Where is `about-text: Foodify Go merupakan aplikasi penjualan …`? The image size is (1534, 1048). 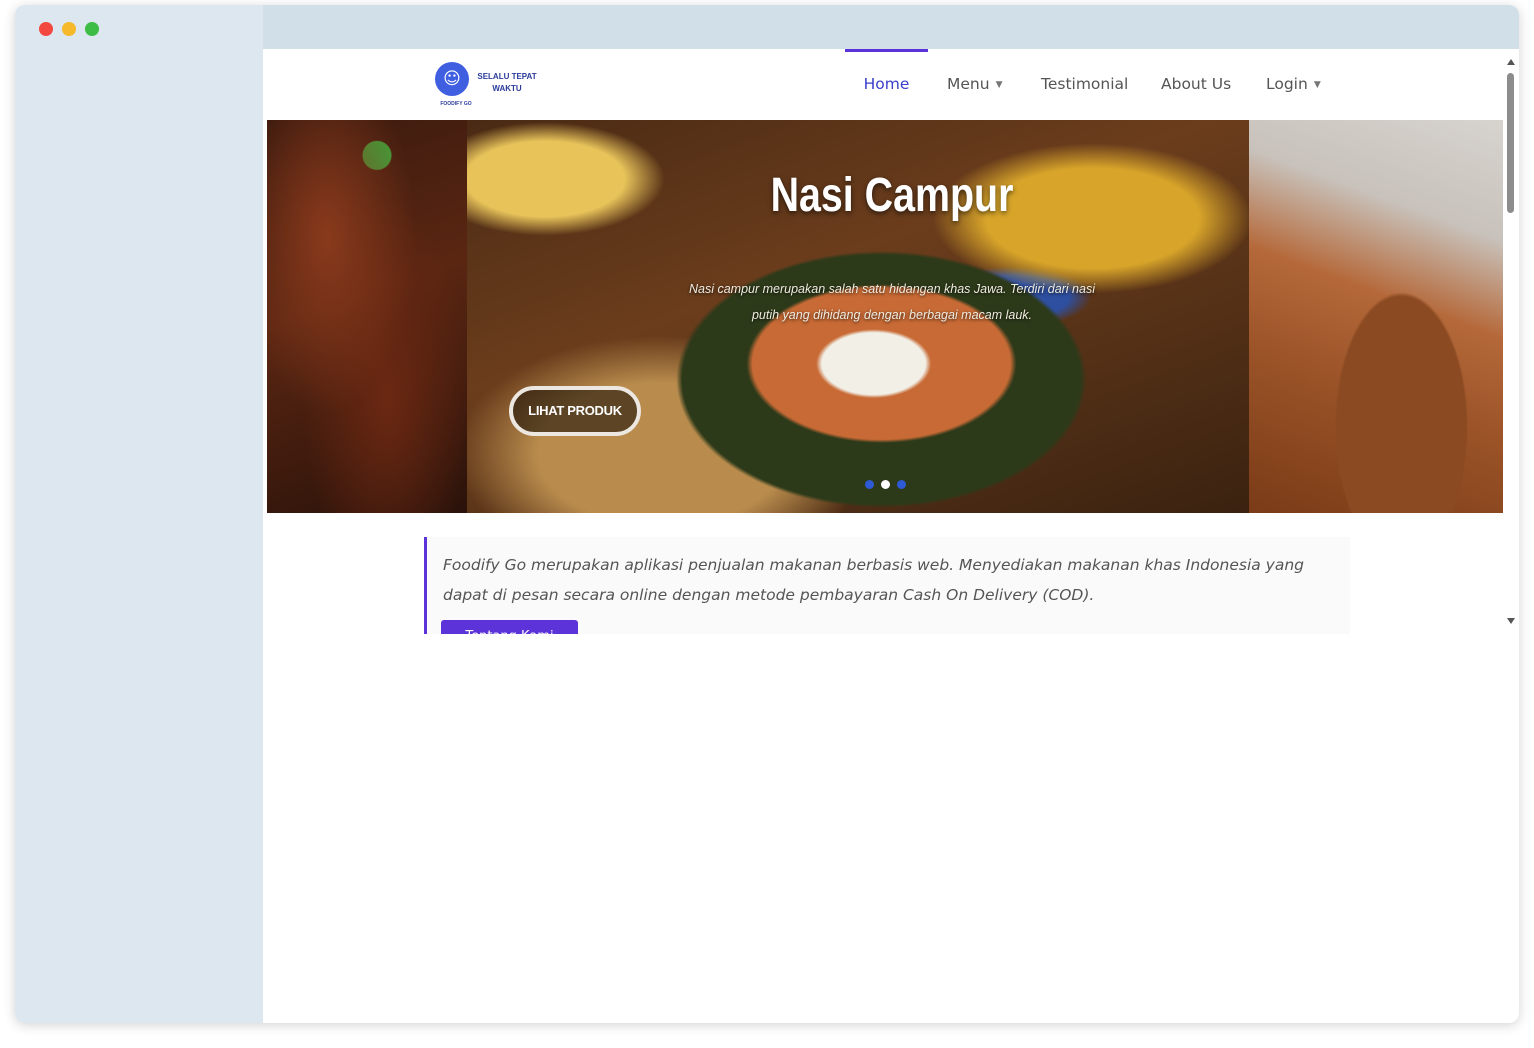
about-text: Foodify Go merupakan aplikasi penjualan … is located at coordinates (874, 580).